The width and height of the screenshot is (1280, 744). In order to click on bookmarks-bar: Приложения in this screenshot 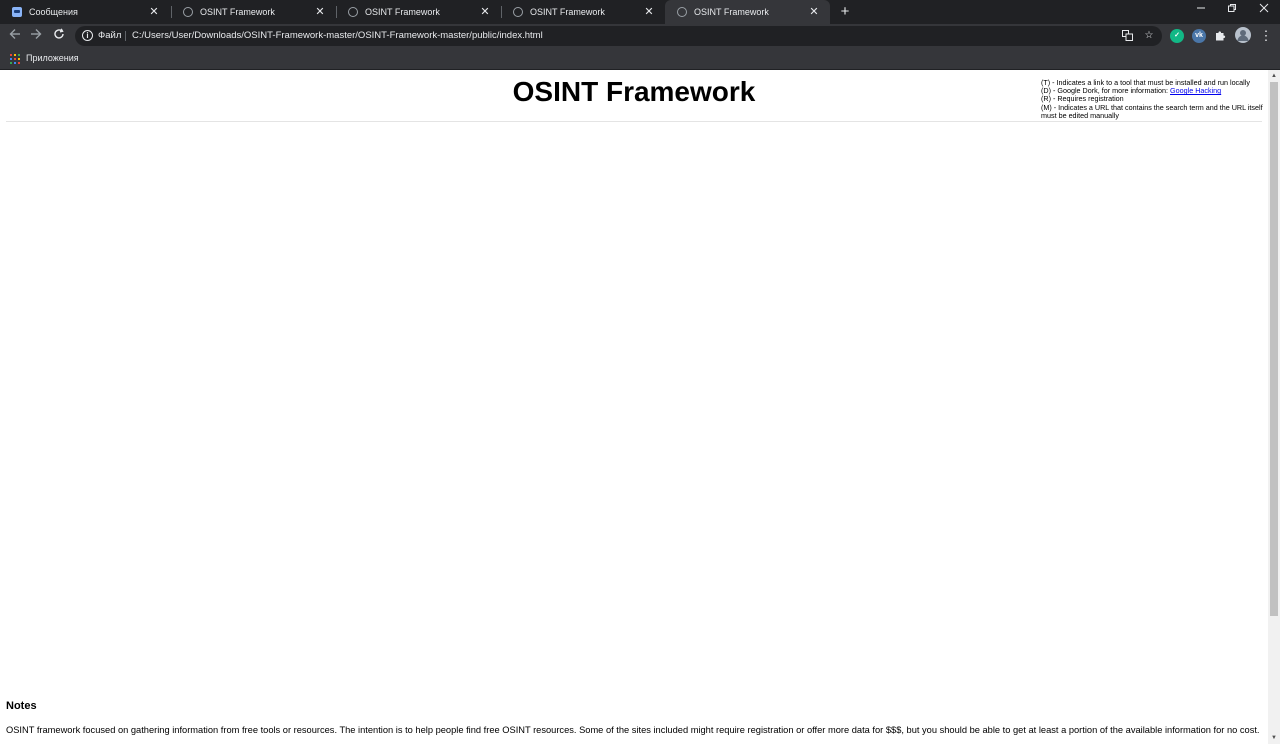, I will do `click(640, 59)`.